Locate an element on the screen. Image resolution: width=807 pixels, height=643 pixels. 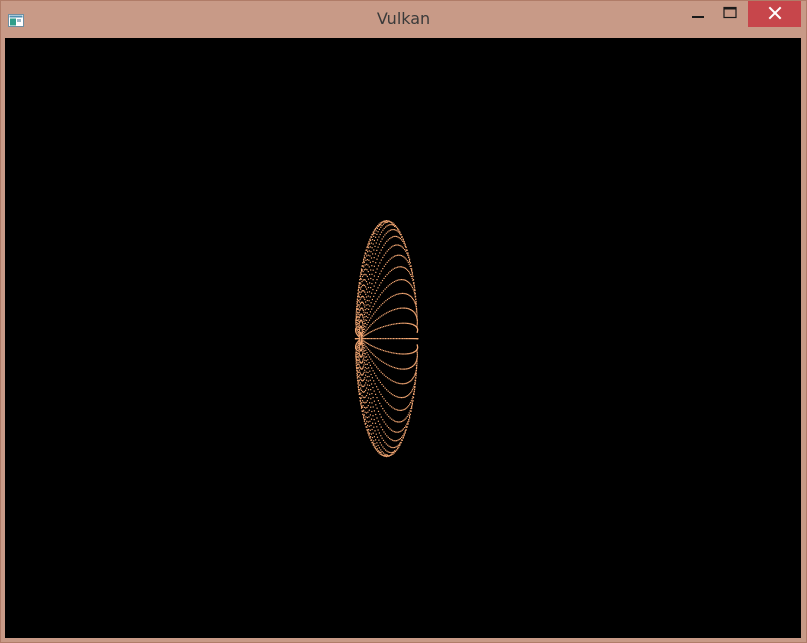
close-icon is located at coordinates (775, 14).